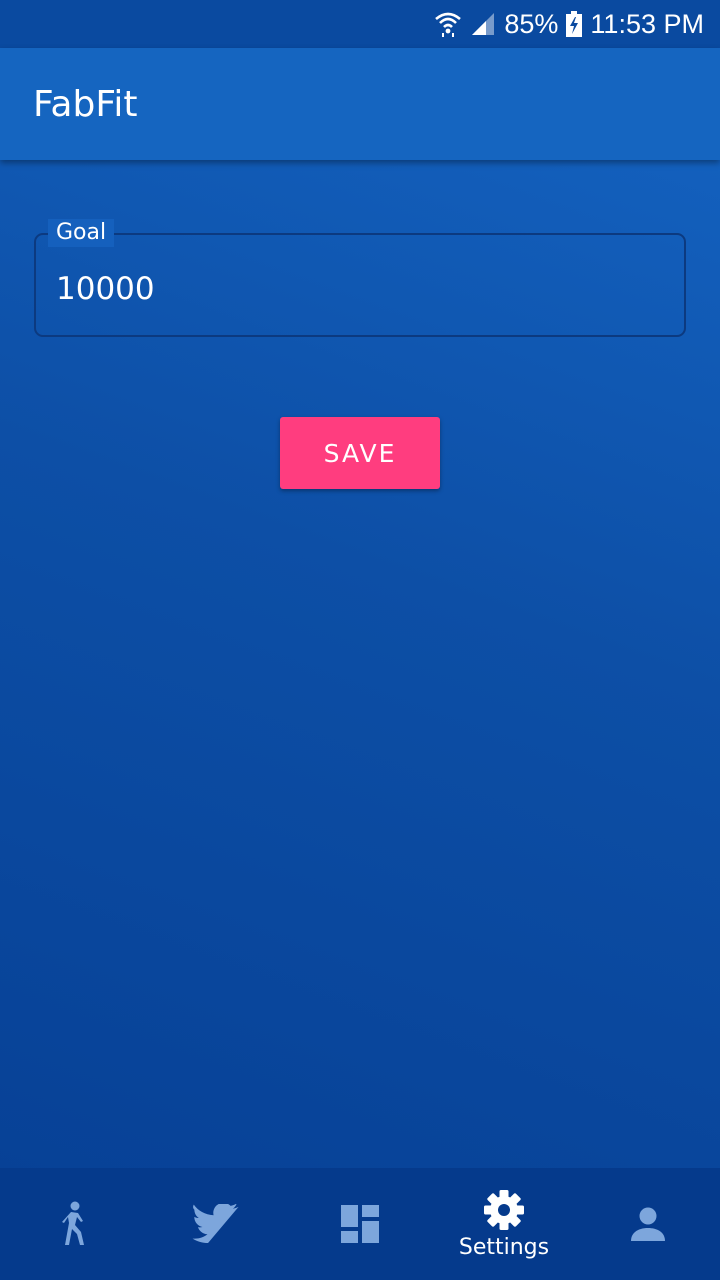 This screenshot has height=1280, width=720. I want to click on app-title: FabFit, so click(85, 104).